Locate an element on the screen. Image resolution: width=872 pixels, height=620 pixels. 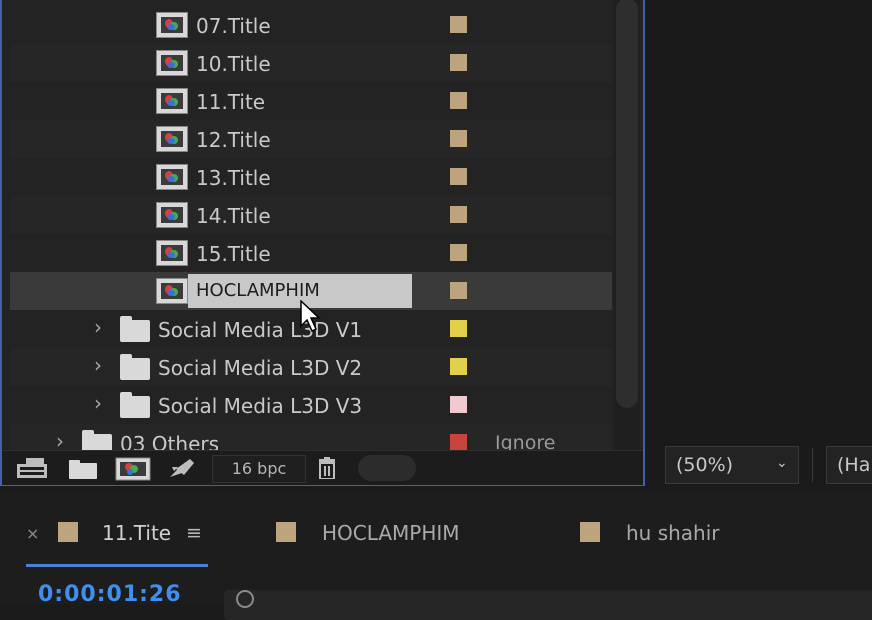
resolution-dropdown: (Ha is located at coordinates (849, 465).